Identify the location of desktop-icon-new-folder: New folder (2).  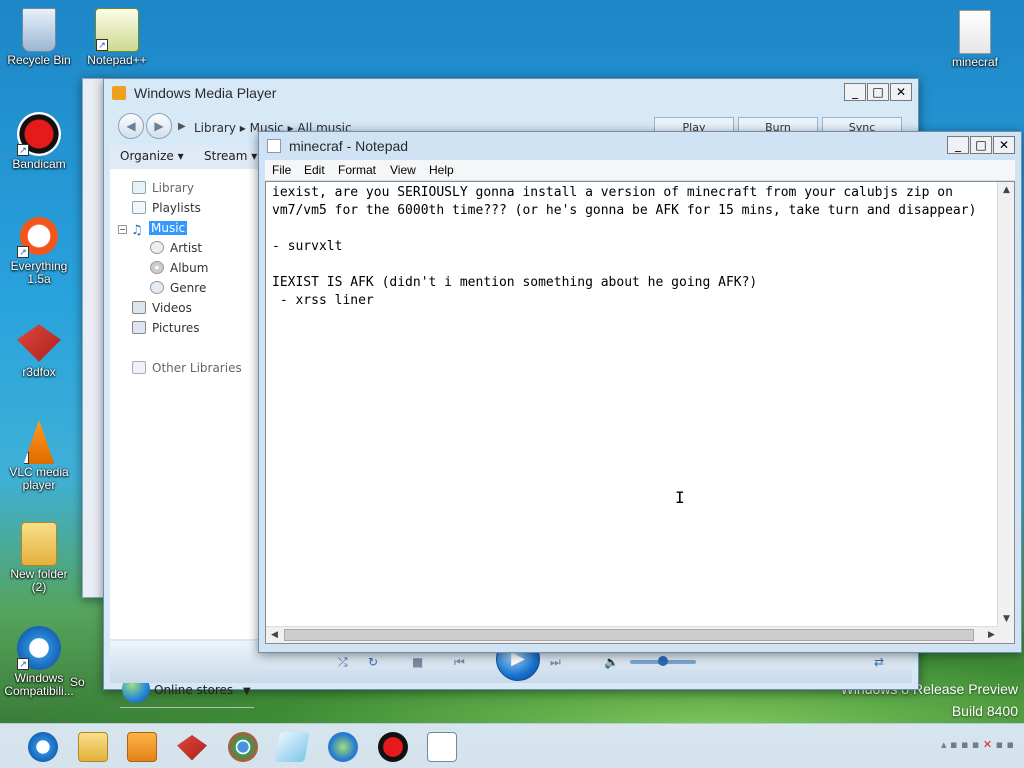
(39, 558).